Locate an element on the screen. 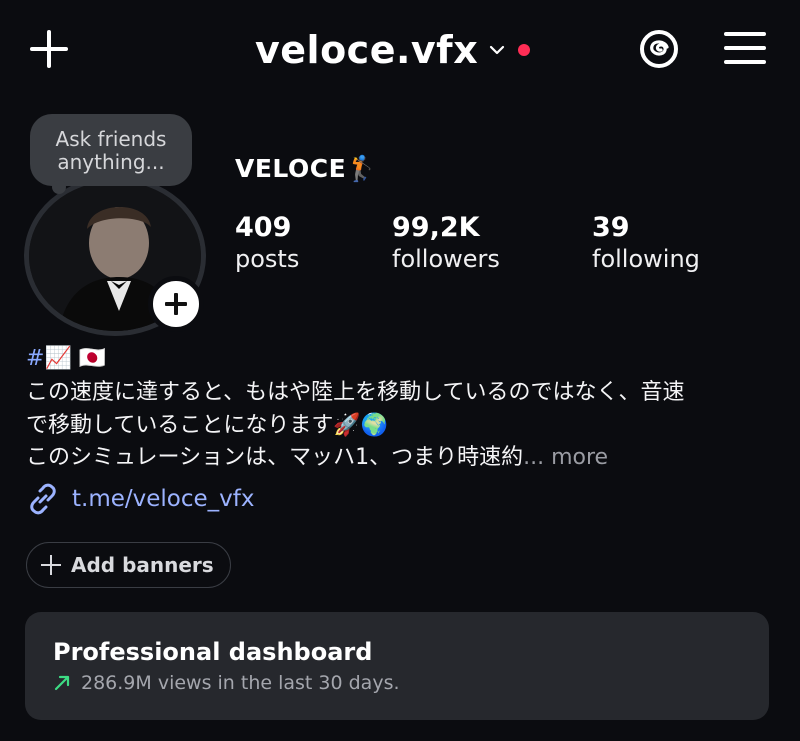 This screenshot has height=741, width=800. stat-posts: 409 posts is located at coordinates (267, 242).